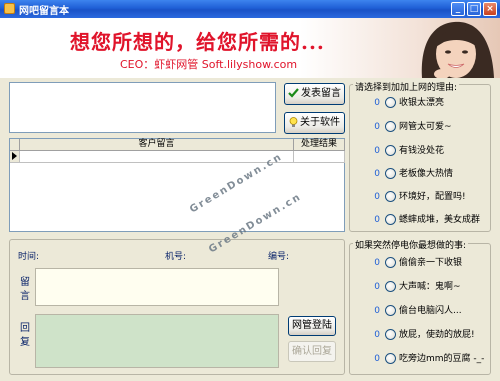 The image size is (500, 381). I want to click on banner-subline: CEO：虾虾网管 Soft.lilyshow.com, so click(209, 64).